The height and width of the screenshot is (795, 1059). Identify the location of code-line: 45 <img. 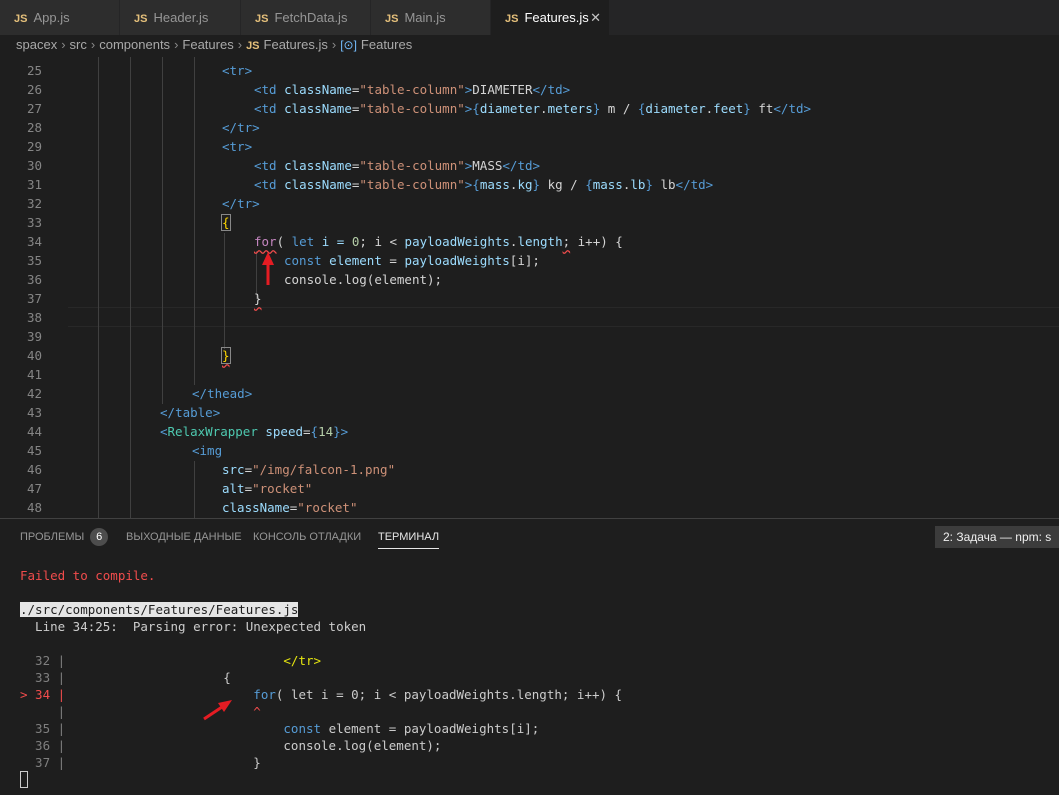
(529, 450).